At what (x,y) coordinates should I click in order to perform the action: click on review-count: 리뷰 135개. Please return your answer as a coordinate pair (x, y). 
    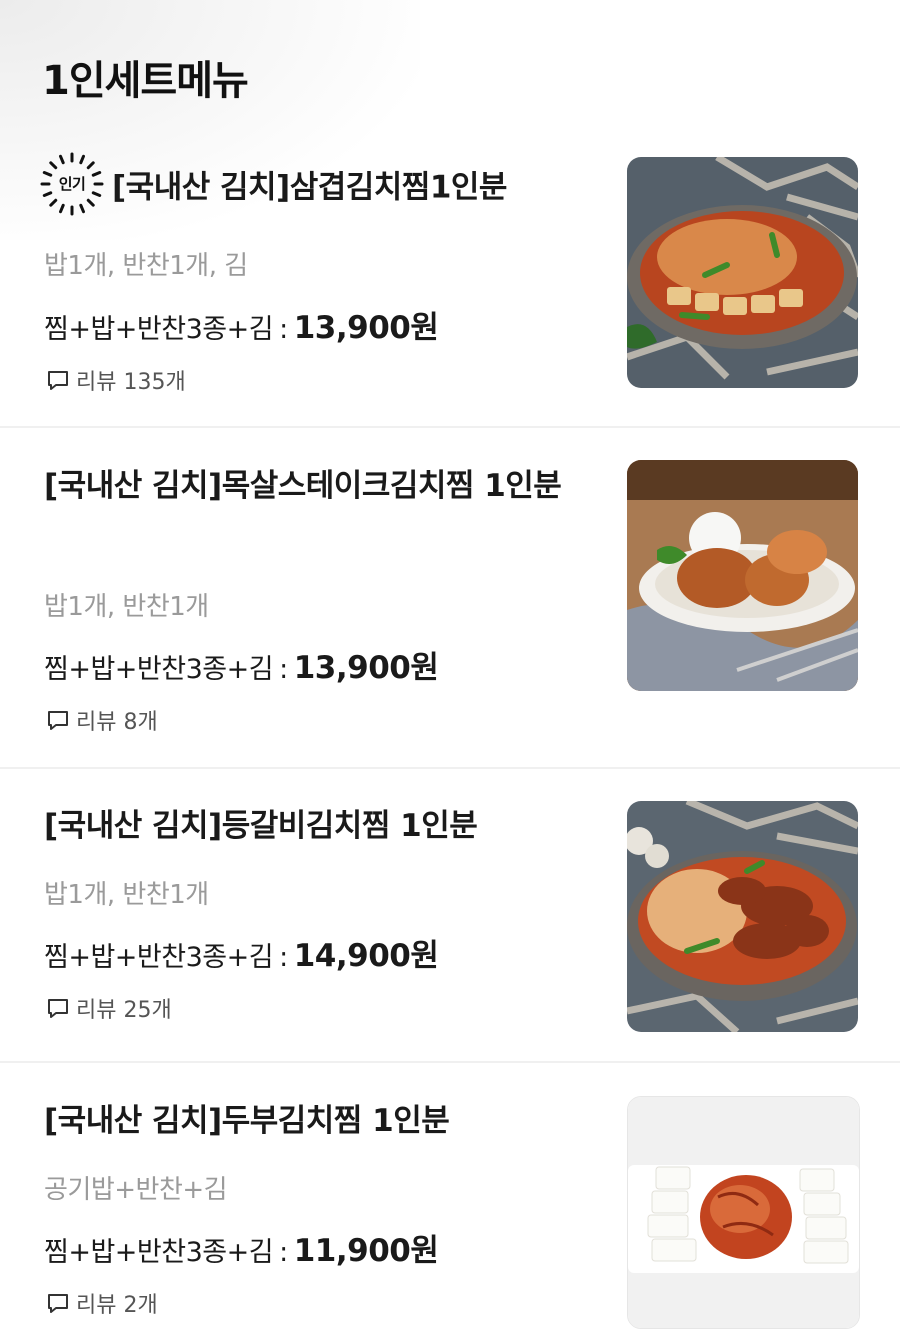
    Looking at the image, I should click on (116, 380).